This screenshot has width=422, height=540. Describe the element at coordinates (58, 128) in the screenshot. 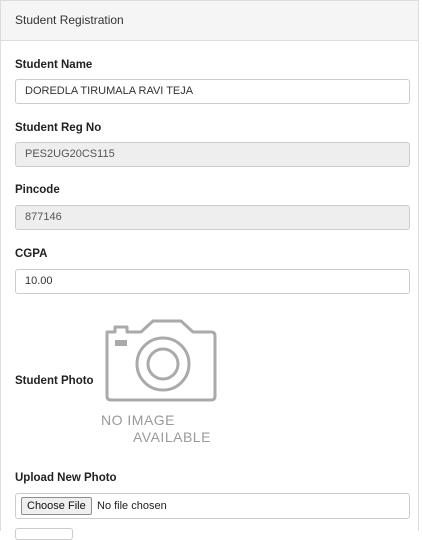

I see `reg-no-label: Student Reg No` at that location.